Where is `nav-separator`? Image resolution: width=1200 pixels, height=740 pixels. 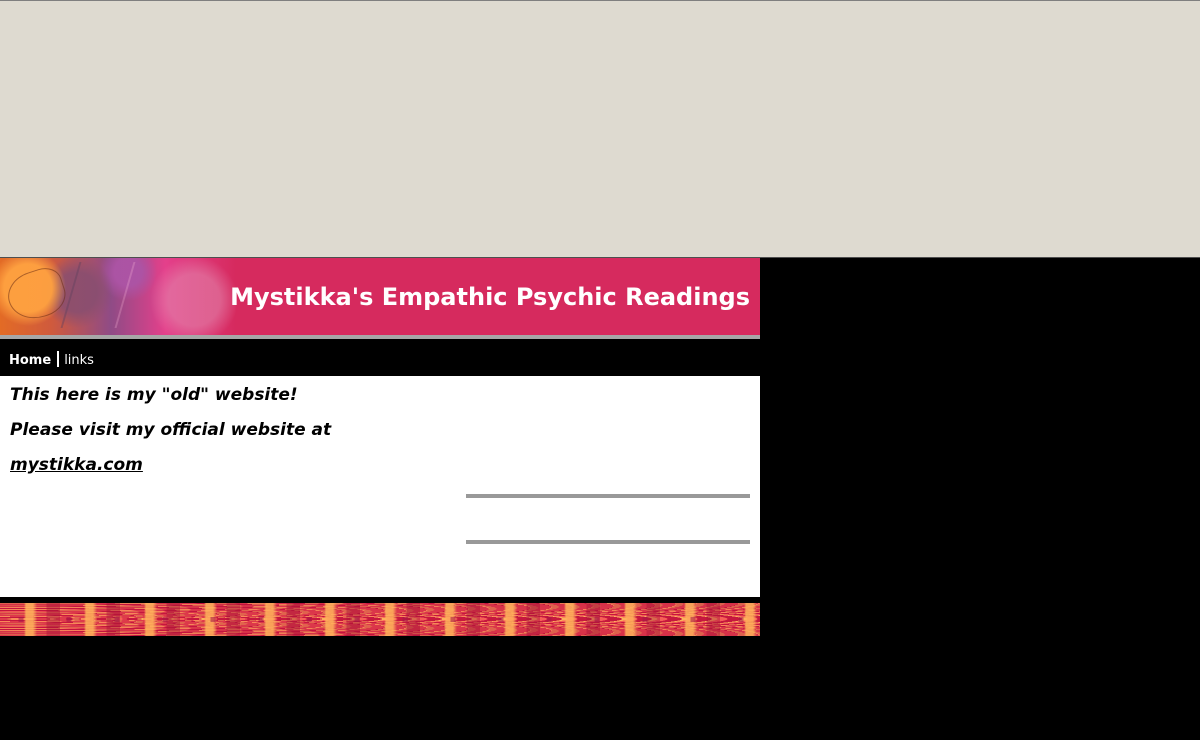 nav-separator is located at coordinates (58, 359).